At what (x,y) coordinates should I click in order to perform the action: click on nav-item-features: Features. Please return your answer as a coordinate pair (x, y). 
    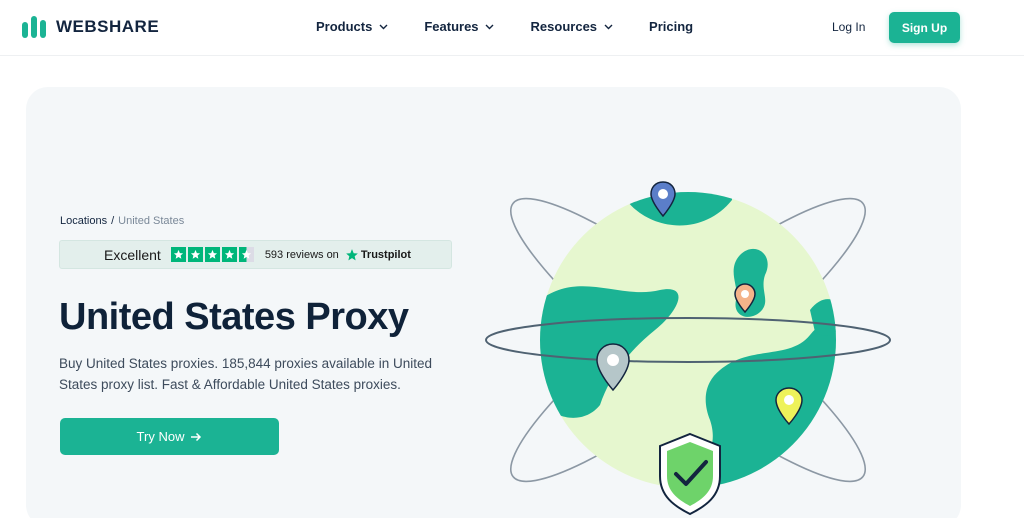
    Looking at the image, I should click on (459, 26).